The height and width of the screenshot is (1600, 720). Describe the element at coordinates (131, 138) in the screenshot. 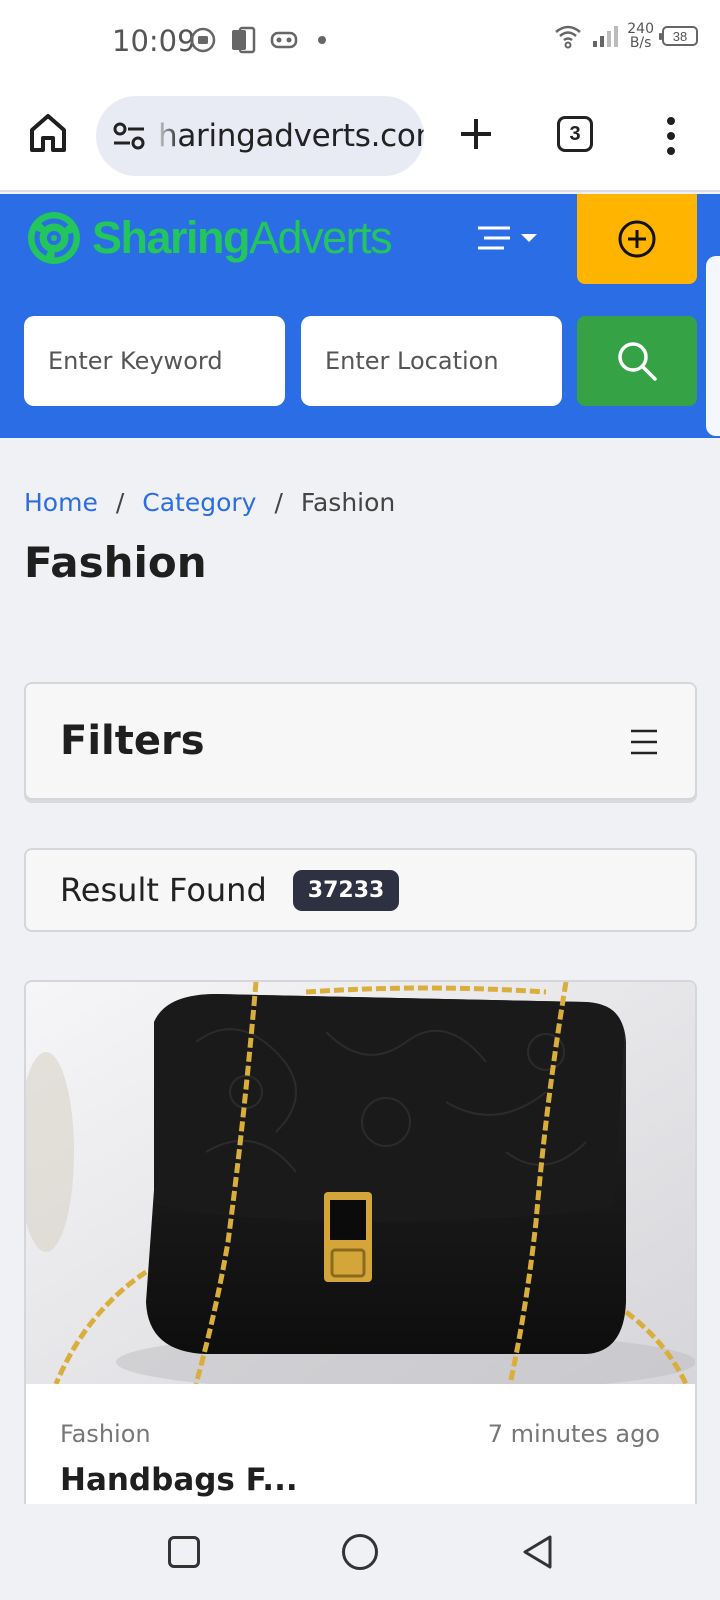

I see `site-settings-icon` at that location.